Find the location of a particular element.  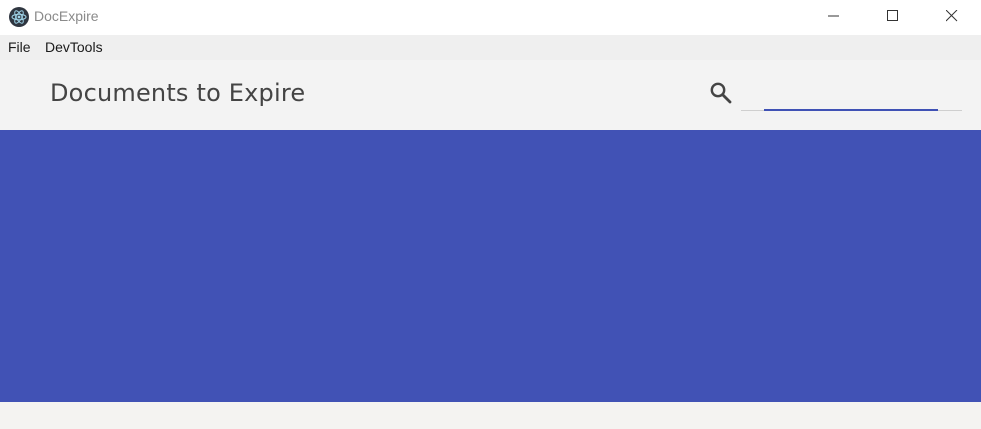

menu-file: File is located at coordinates (19, 47).